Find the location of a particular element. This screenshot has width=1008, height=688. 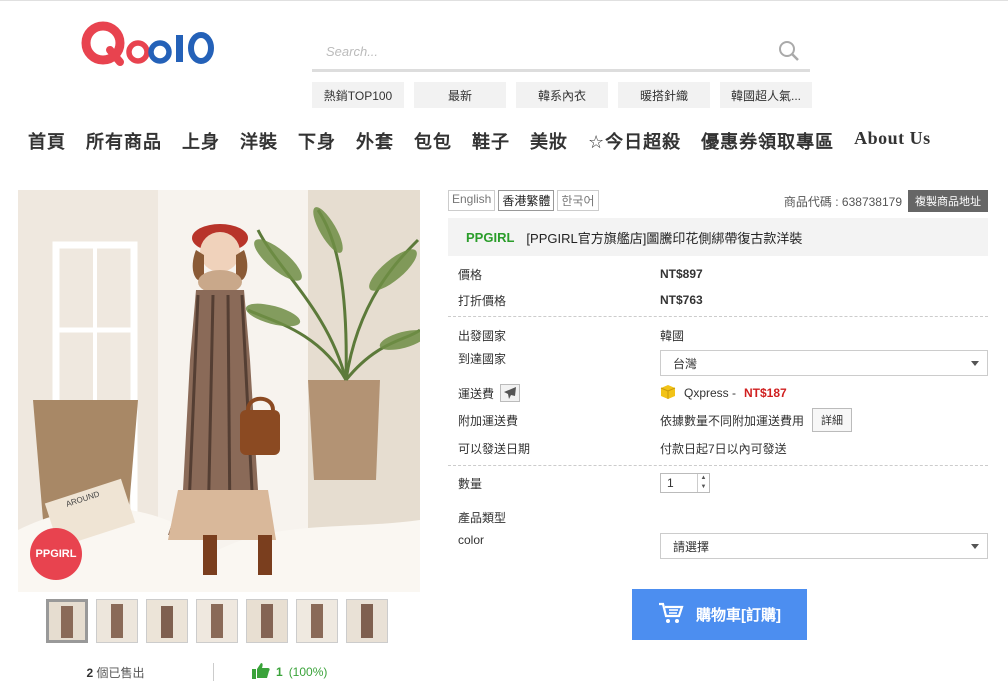

product-code-row: 商品代碼 : 638738179 複製商品地址 is located at coordinates (886, 201).